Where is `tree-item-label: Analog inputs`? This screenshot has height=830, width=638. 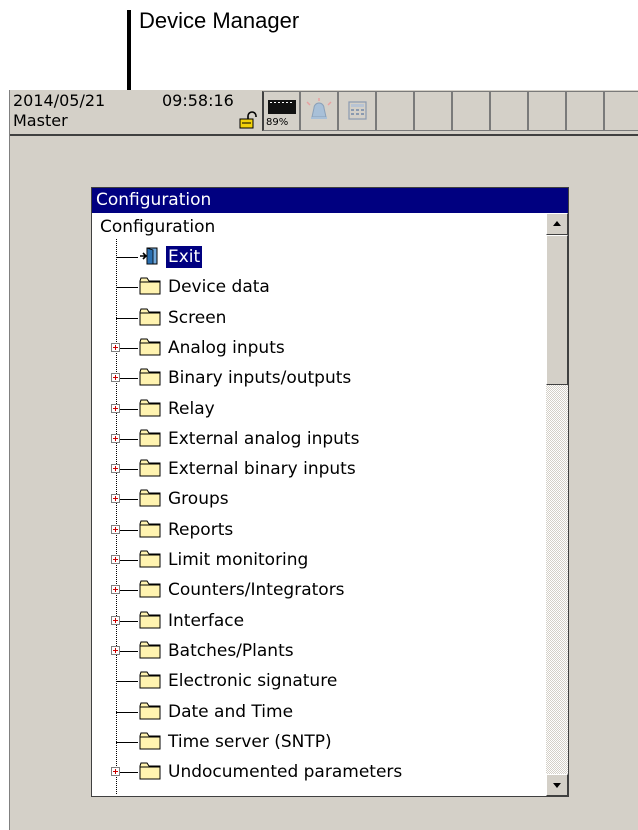
tree-item-label: Analog inputs is located at coordinates (226, 347).